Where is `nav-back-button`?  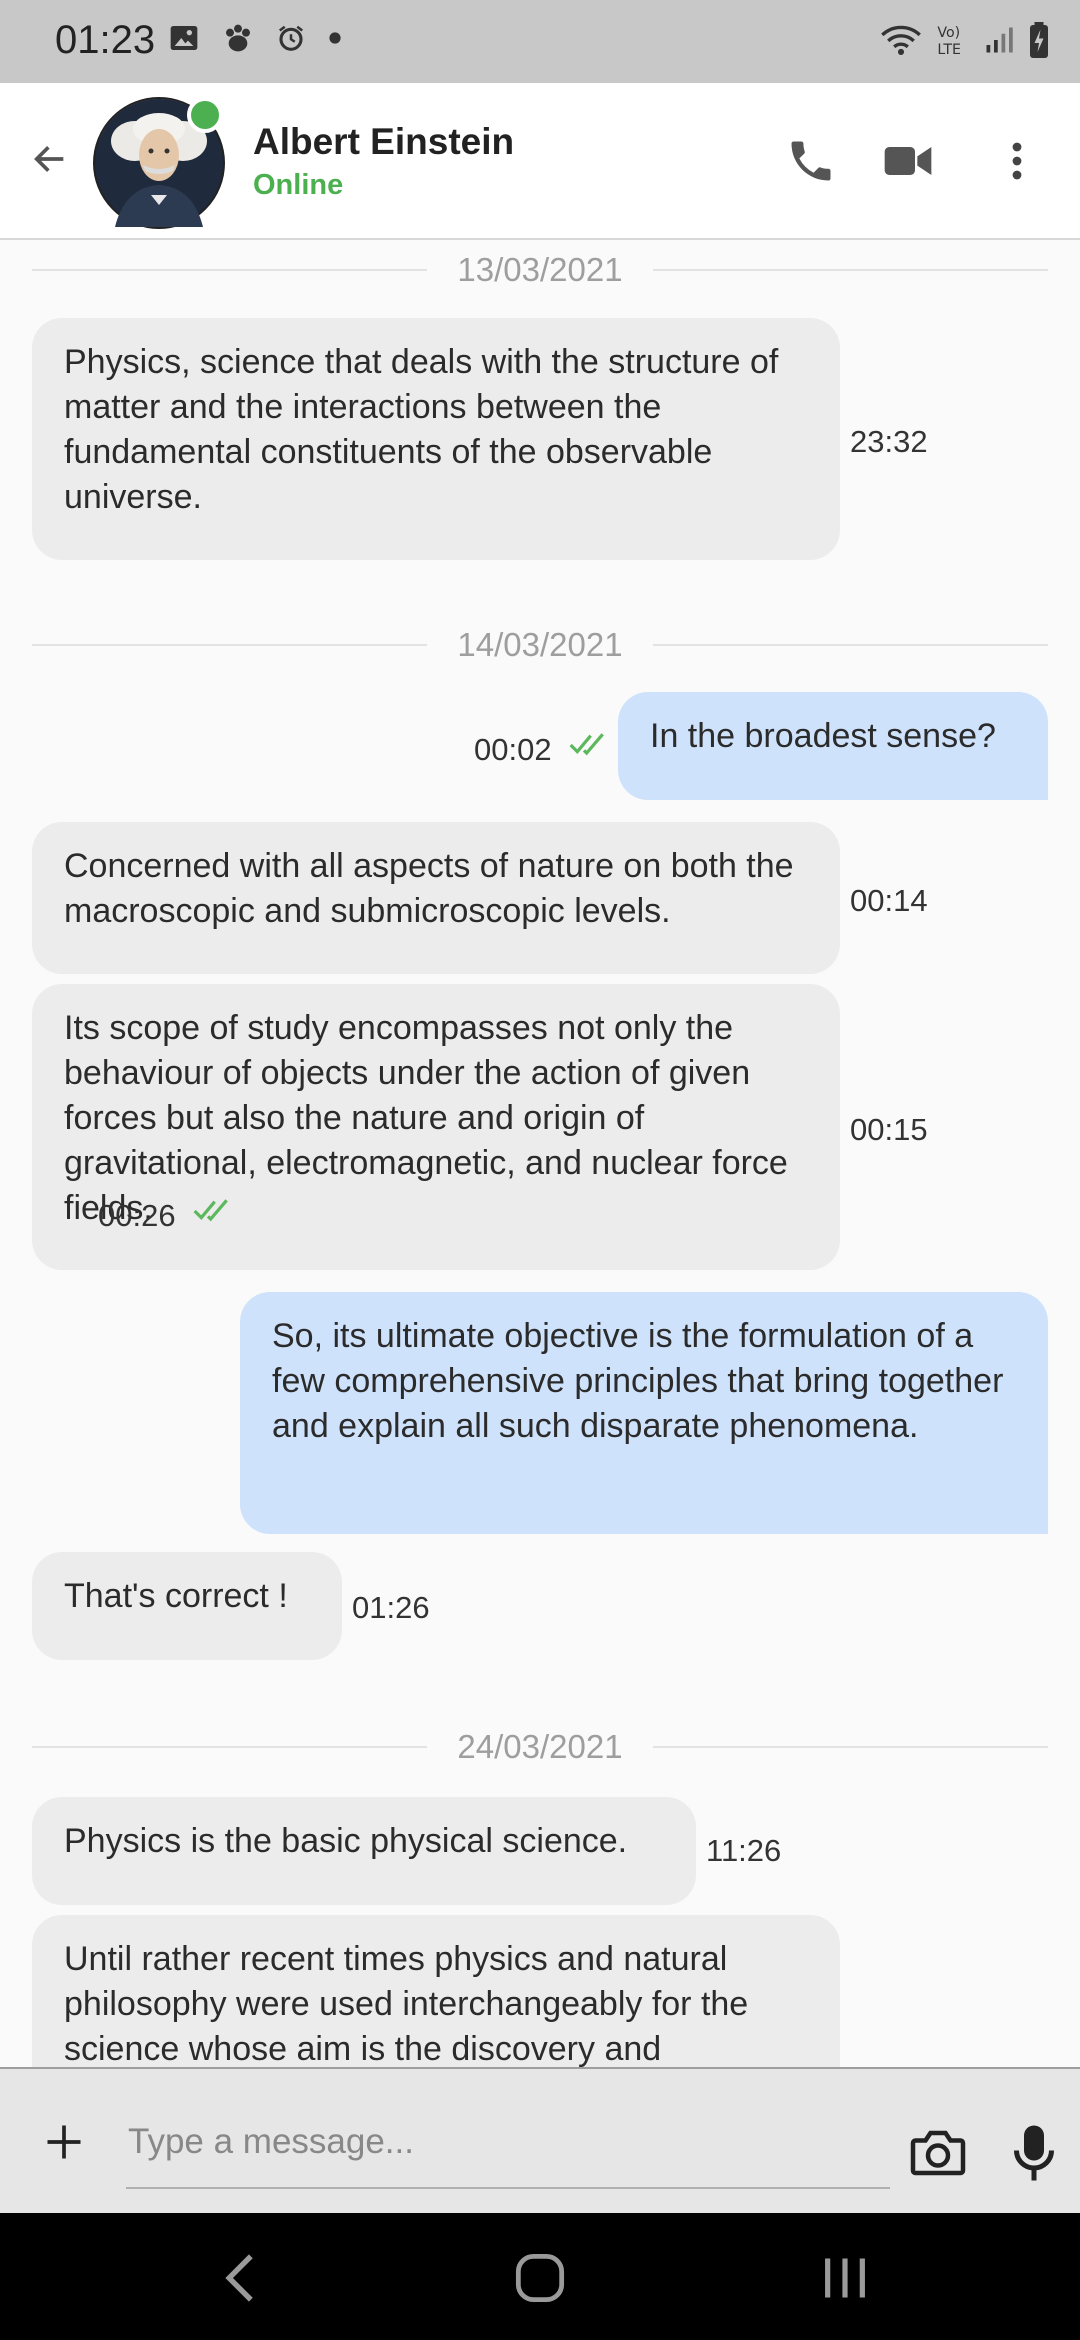
nav-back-button is located at coordinates (240, 2278).